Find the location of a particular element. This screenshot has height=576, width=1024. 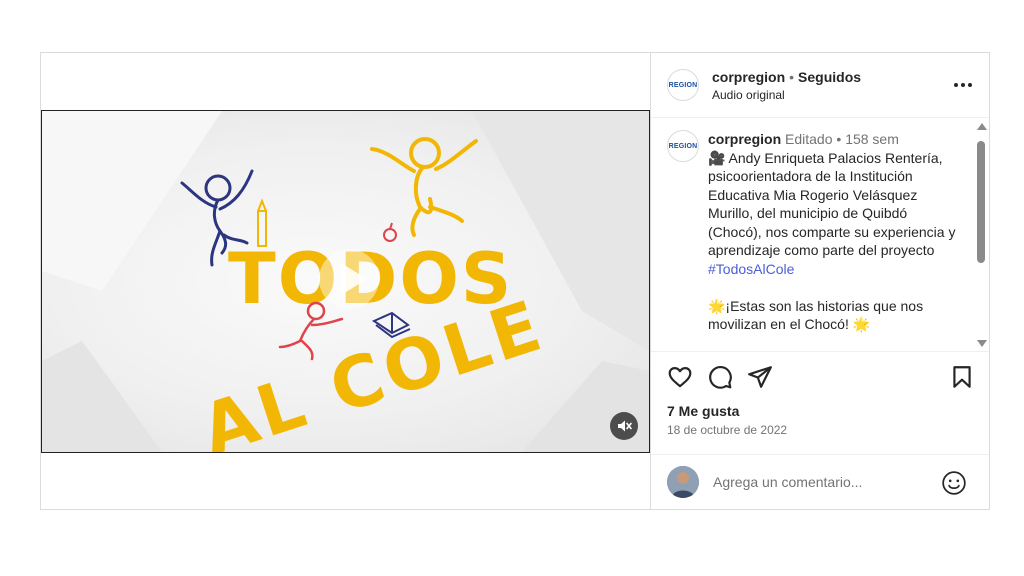

heart-icon is located at coordinates (680, 377).